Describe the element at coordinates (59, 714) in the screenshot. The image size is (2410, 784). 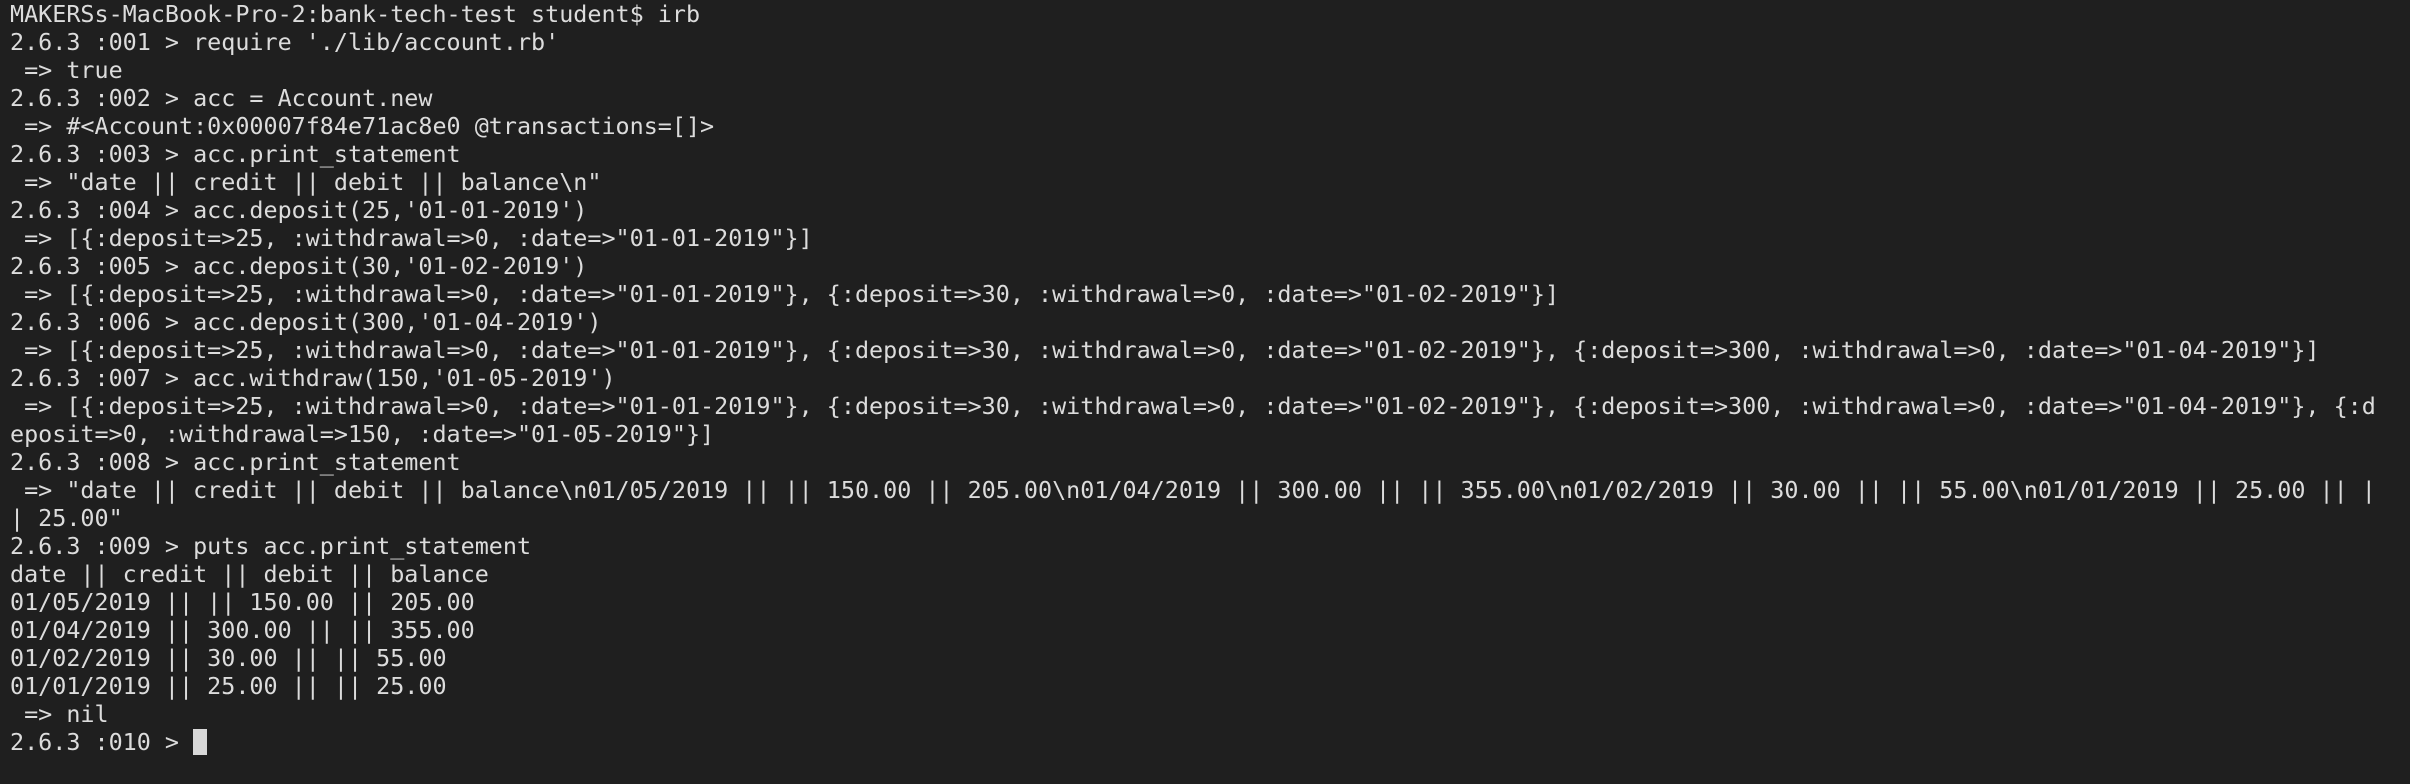
I see `terminal-line: => nil` at that location.